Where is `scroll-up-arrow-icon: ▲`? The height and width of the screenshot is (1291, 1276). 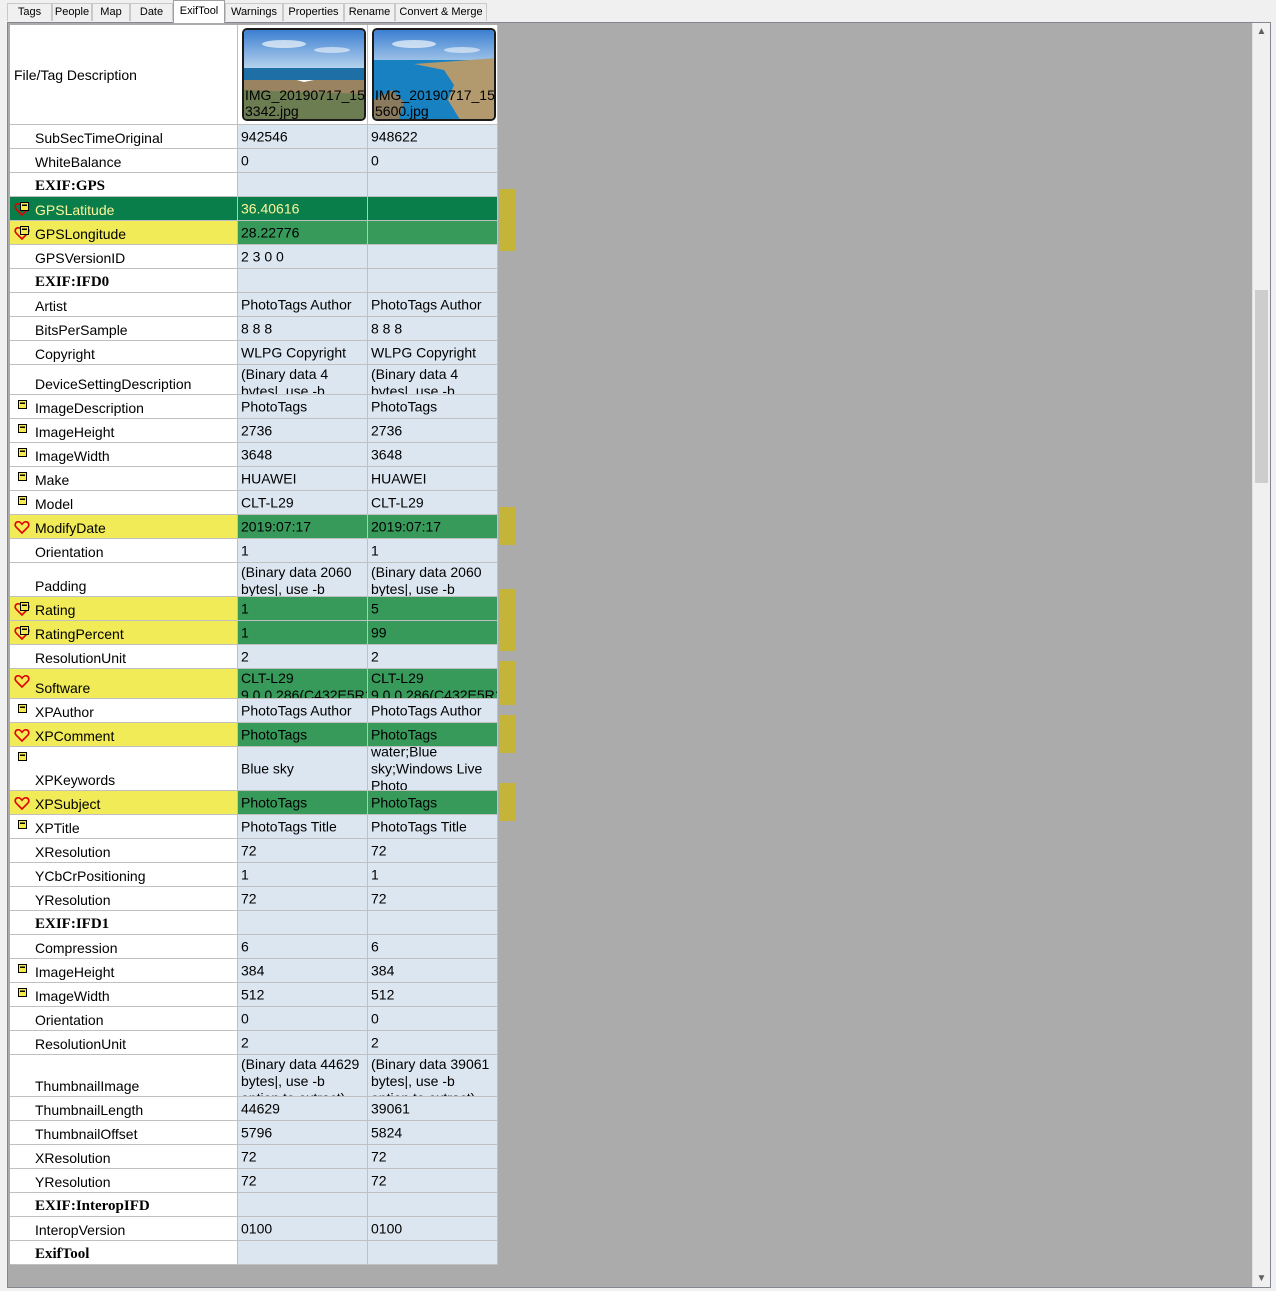 scroll-up-arrow-icon: ▲ is located at coordinates (1261, 31).